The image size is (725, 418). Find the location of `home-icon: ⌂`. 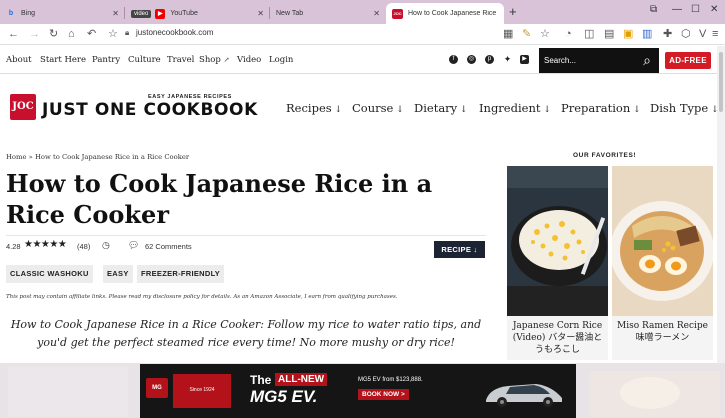

home-icon: ⌂ is located at coordinates (71, 34).